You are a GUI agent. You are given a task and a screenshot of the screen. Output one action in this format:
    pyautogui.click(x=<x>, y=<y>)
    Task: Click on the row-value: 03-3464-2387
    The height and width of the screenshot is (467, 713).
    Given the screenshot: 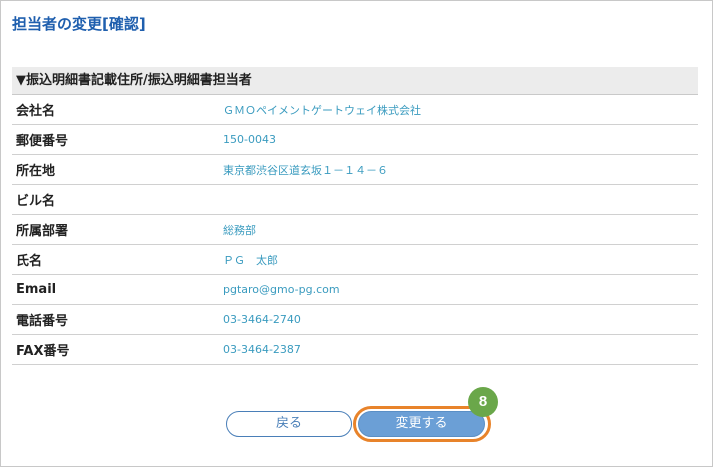 What is the action you would take?
    pyautogui.click(x=262, y=349)
    